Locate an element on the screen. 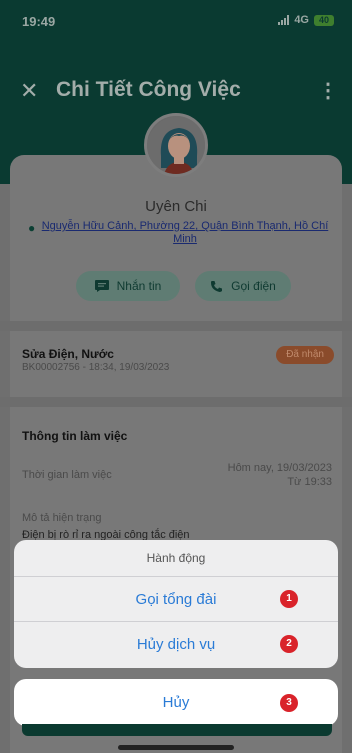 Image resolution: width=352 pixels, height=753 pixels. cancel-service-label: Hủy dịch vụ is located at coordinates (176, 644).